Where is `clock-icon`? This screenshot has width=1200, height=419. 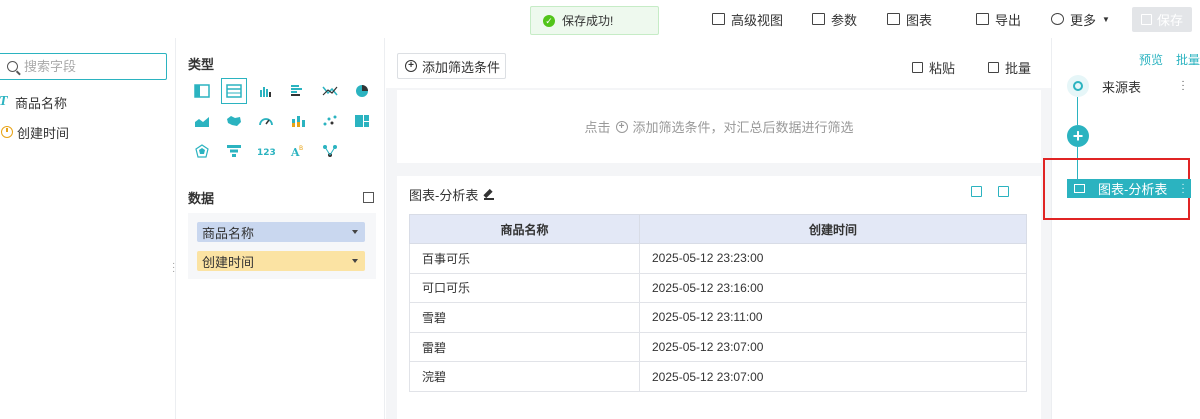
clock-icon is located at coordinates (7, 132).